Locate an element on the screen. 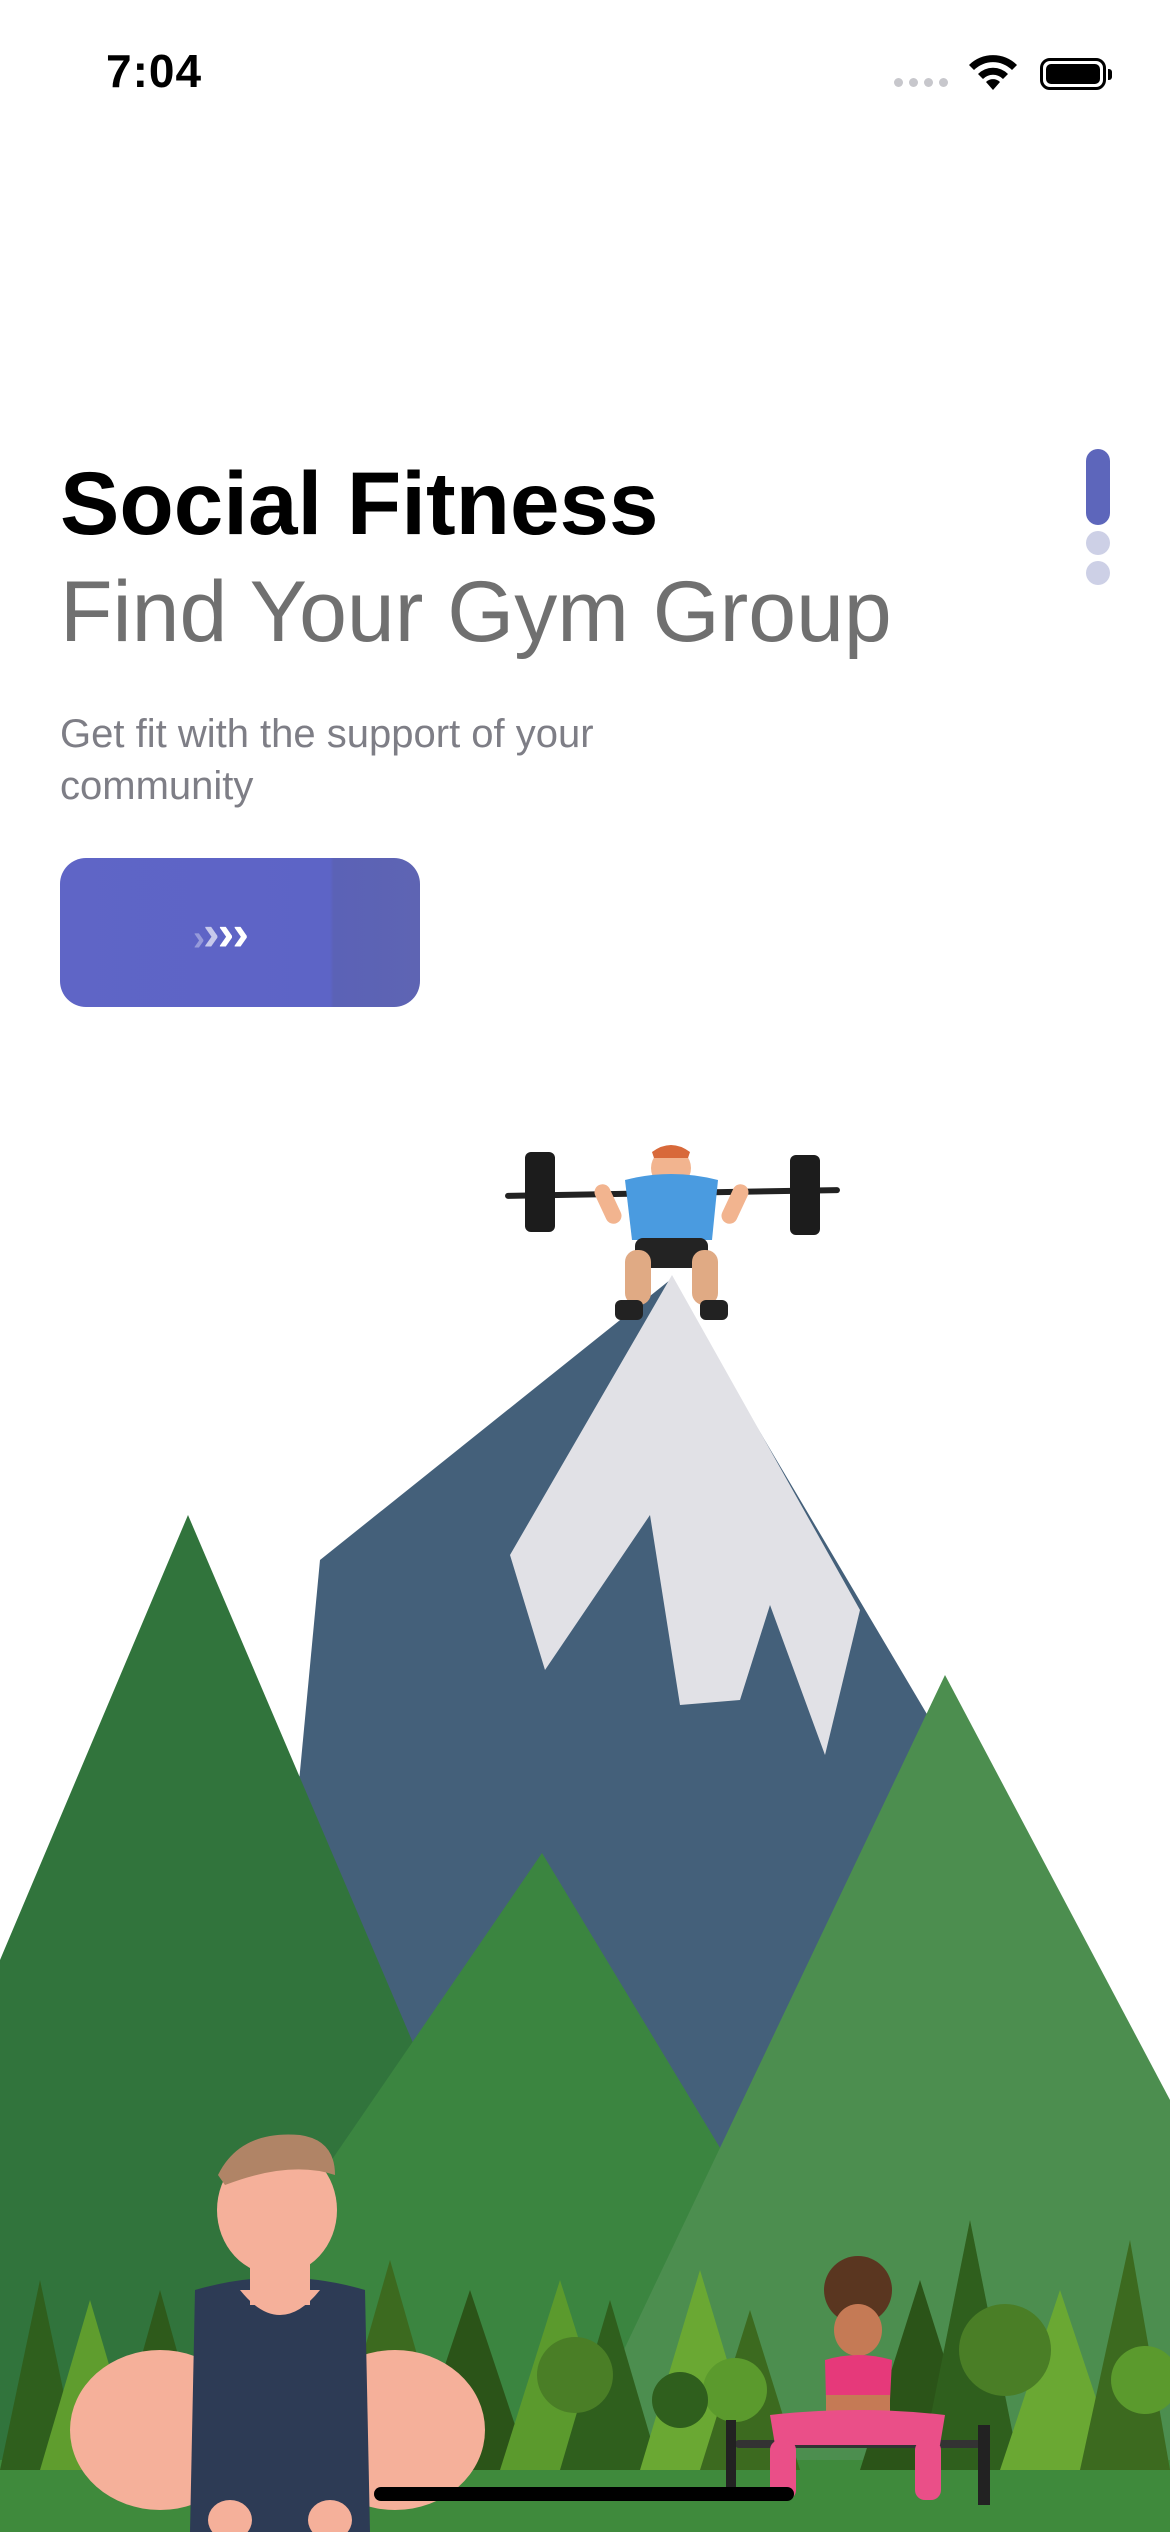 This screenshot has height=2532, width=1170. chevrons-right-icon: ›››› is located at coordinates (221, 932).